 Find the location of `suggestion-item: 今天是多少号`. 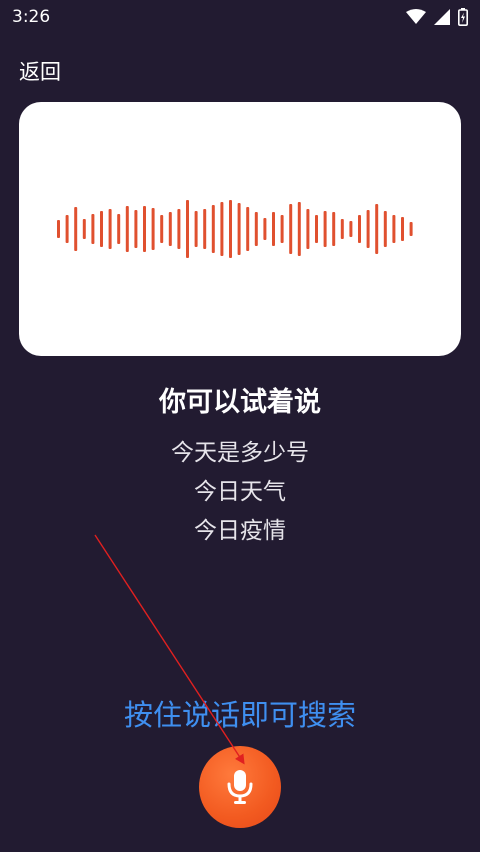

suggestion-item: 今天是多少号 is located at coordinates (240, 453).